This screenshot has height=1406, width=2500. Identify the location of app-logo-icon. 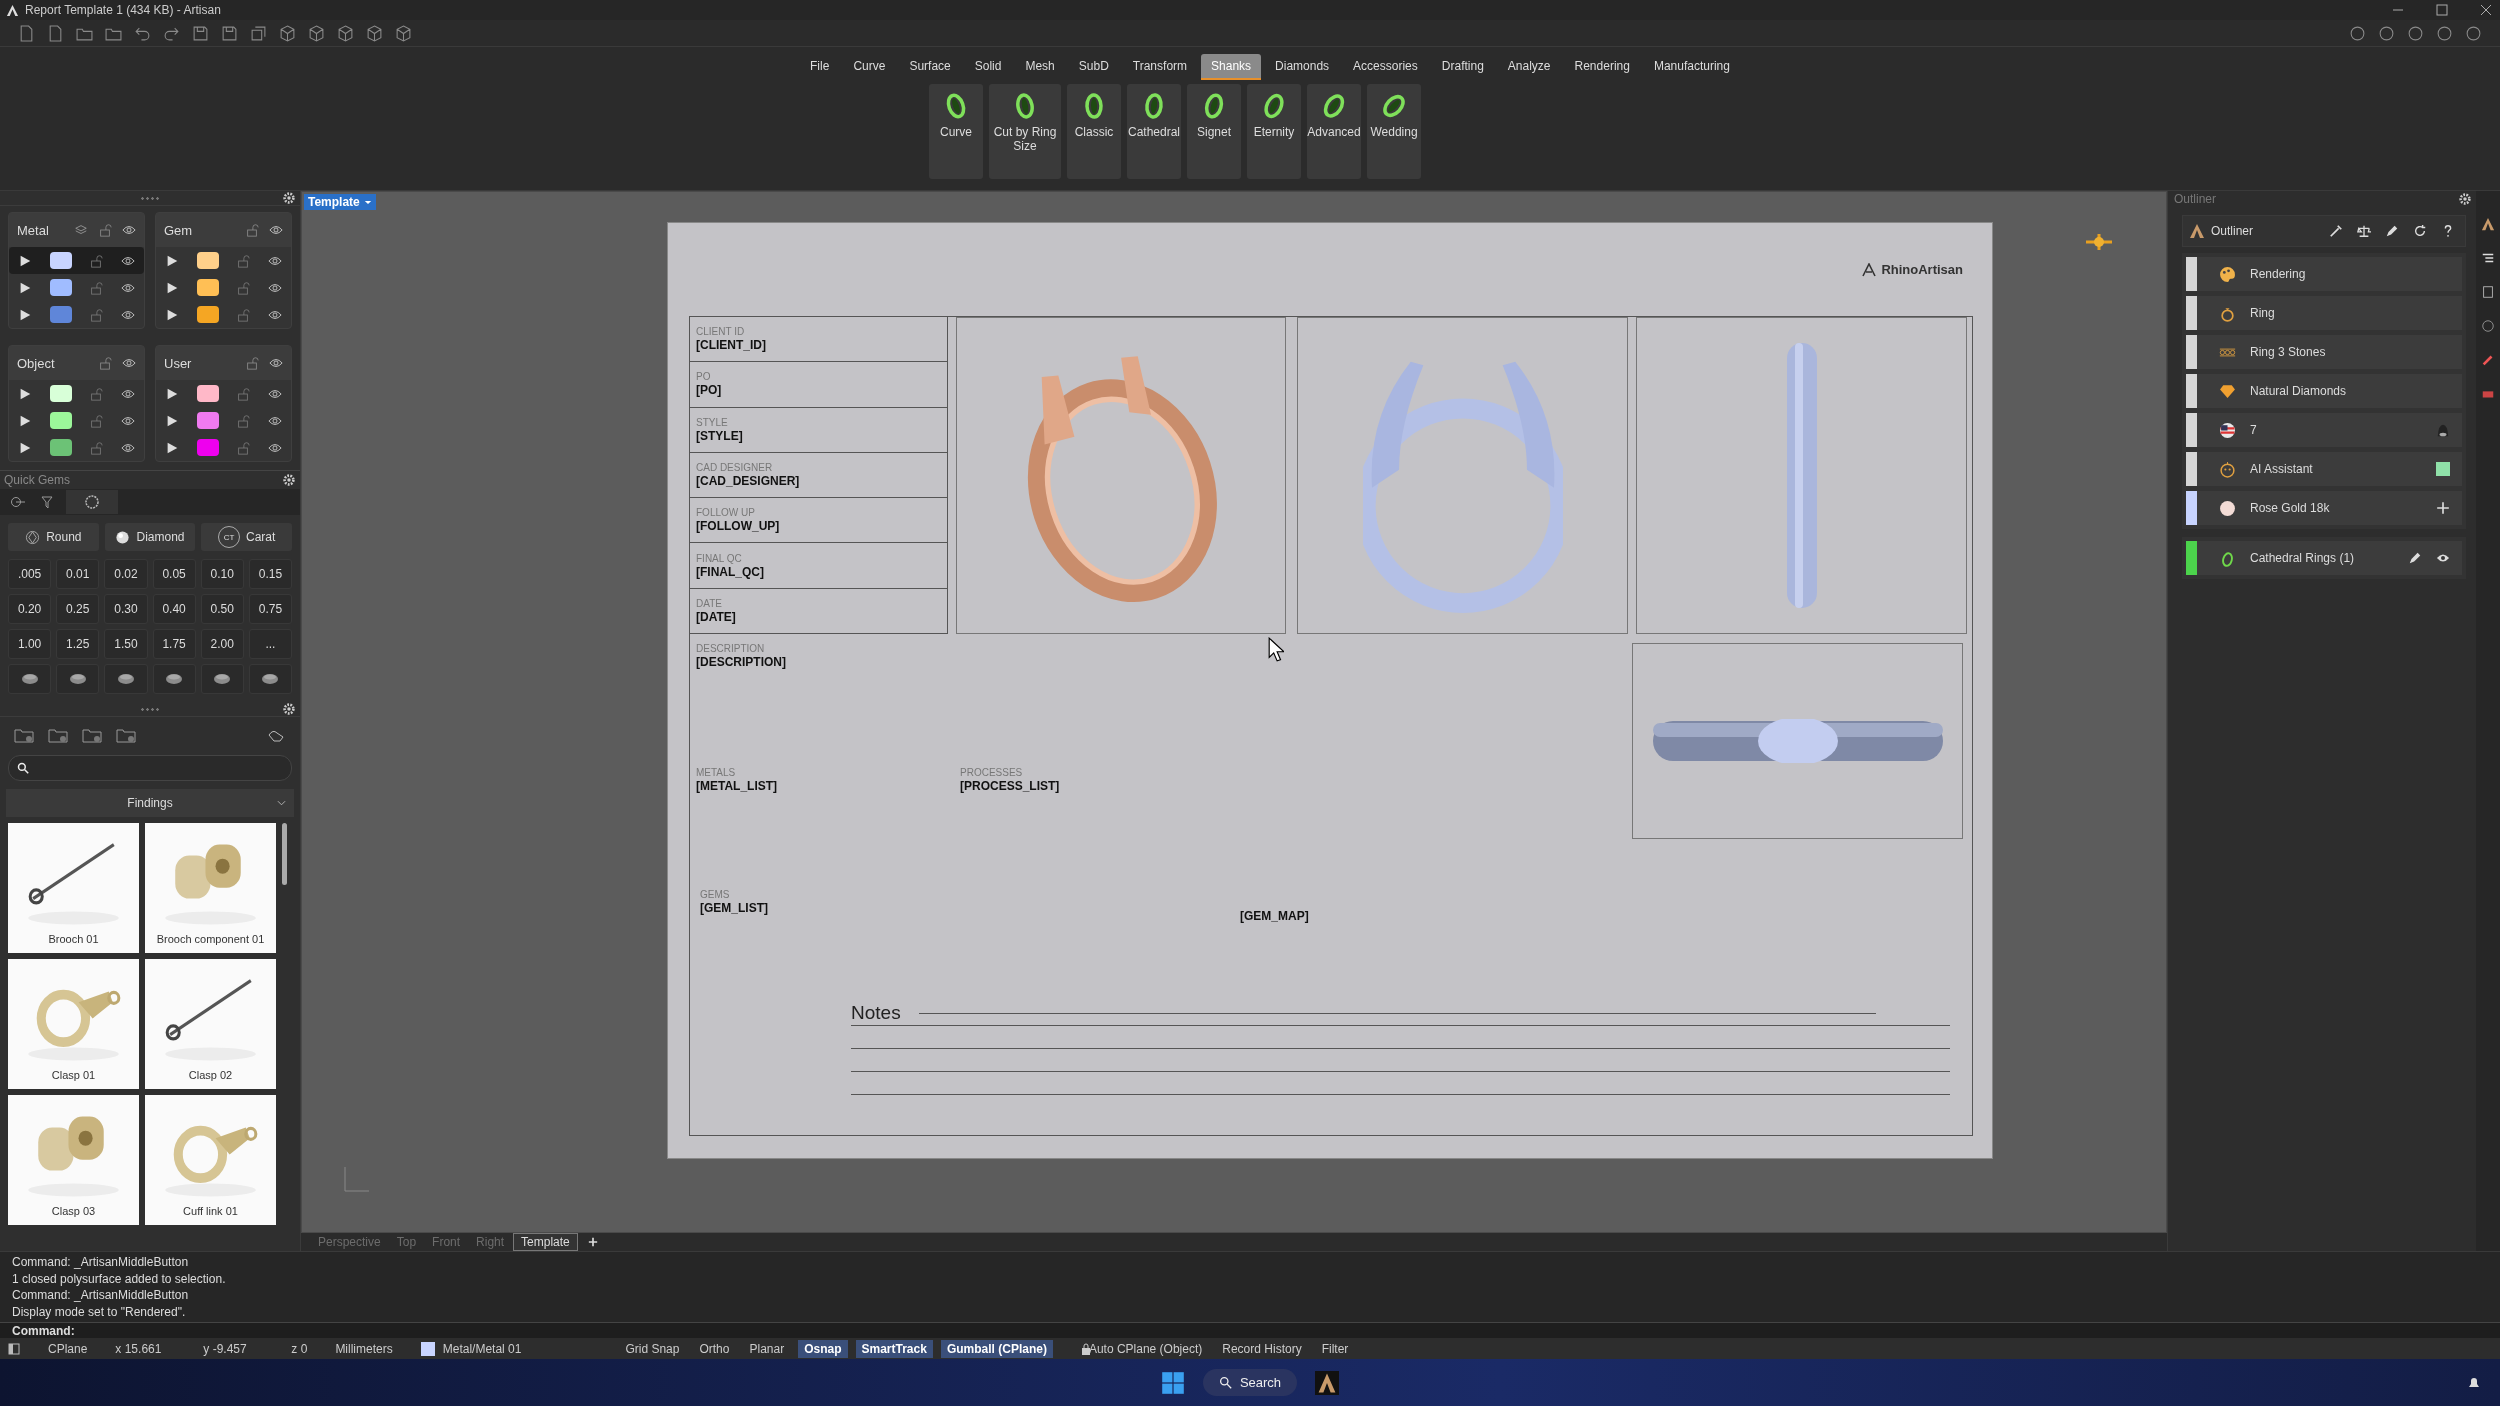
(1327, 1382).